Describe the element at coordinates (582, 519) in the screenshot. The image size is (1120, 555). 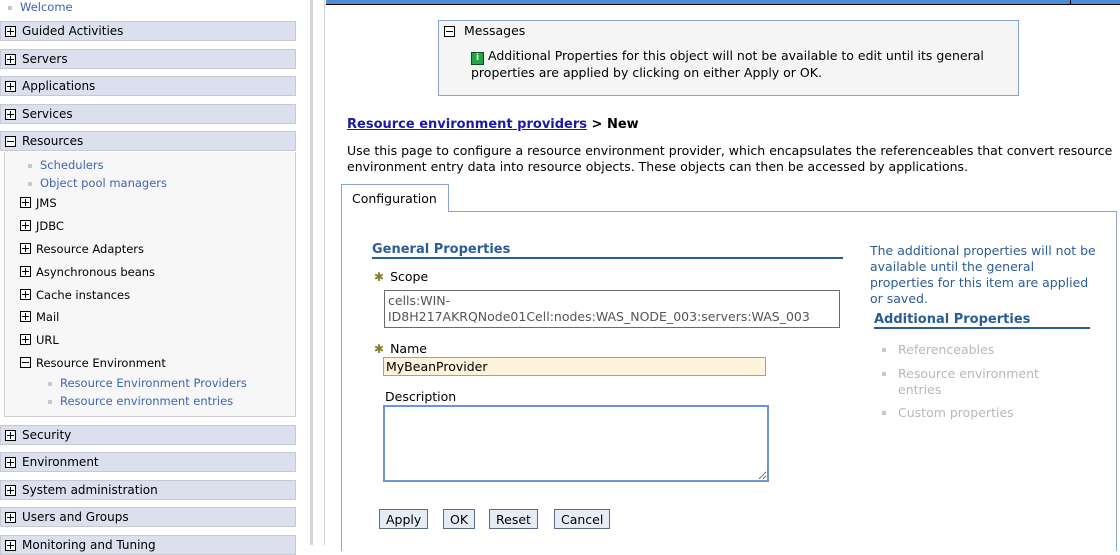
I see `cancel-button: Cancel` at that location.